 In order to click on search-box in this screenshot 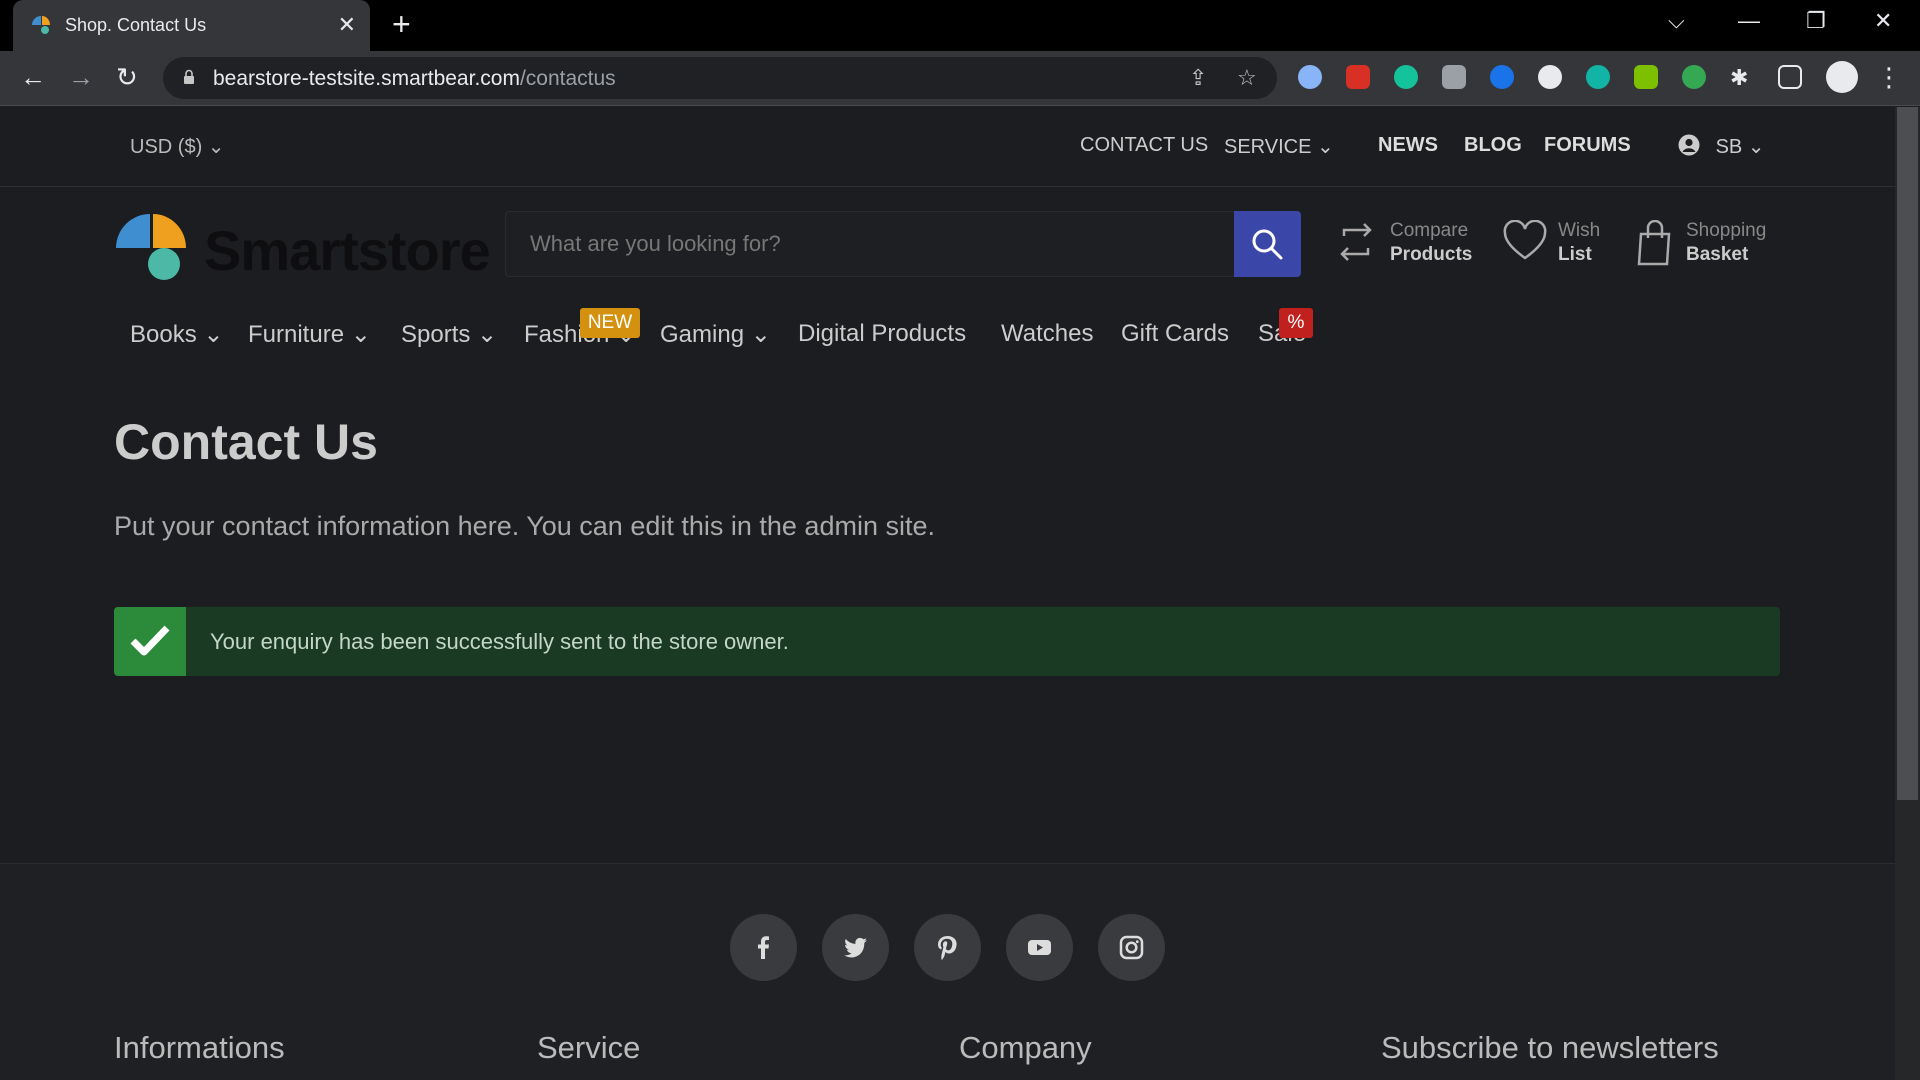, I will do `click(870, 244)`.